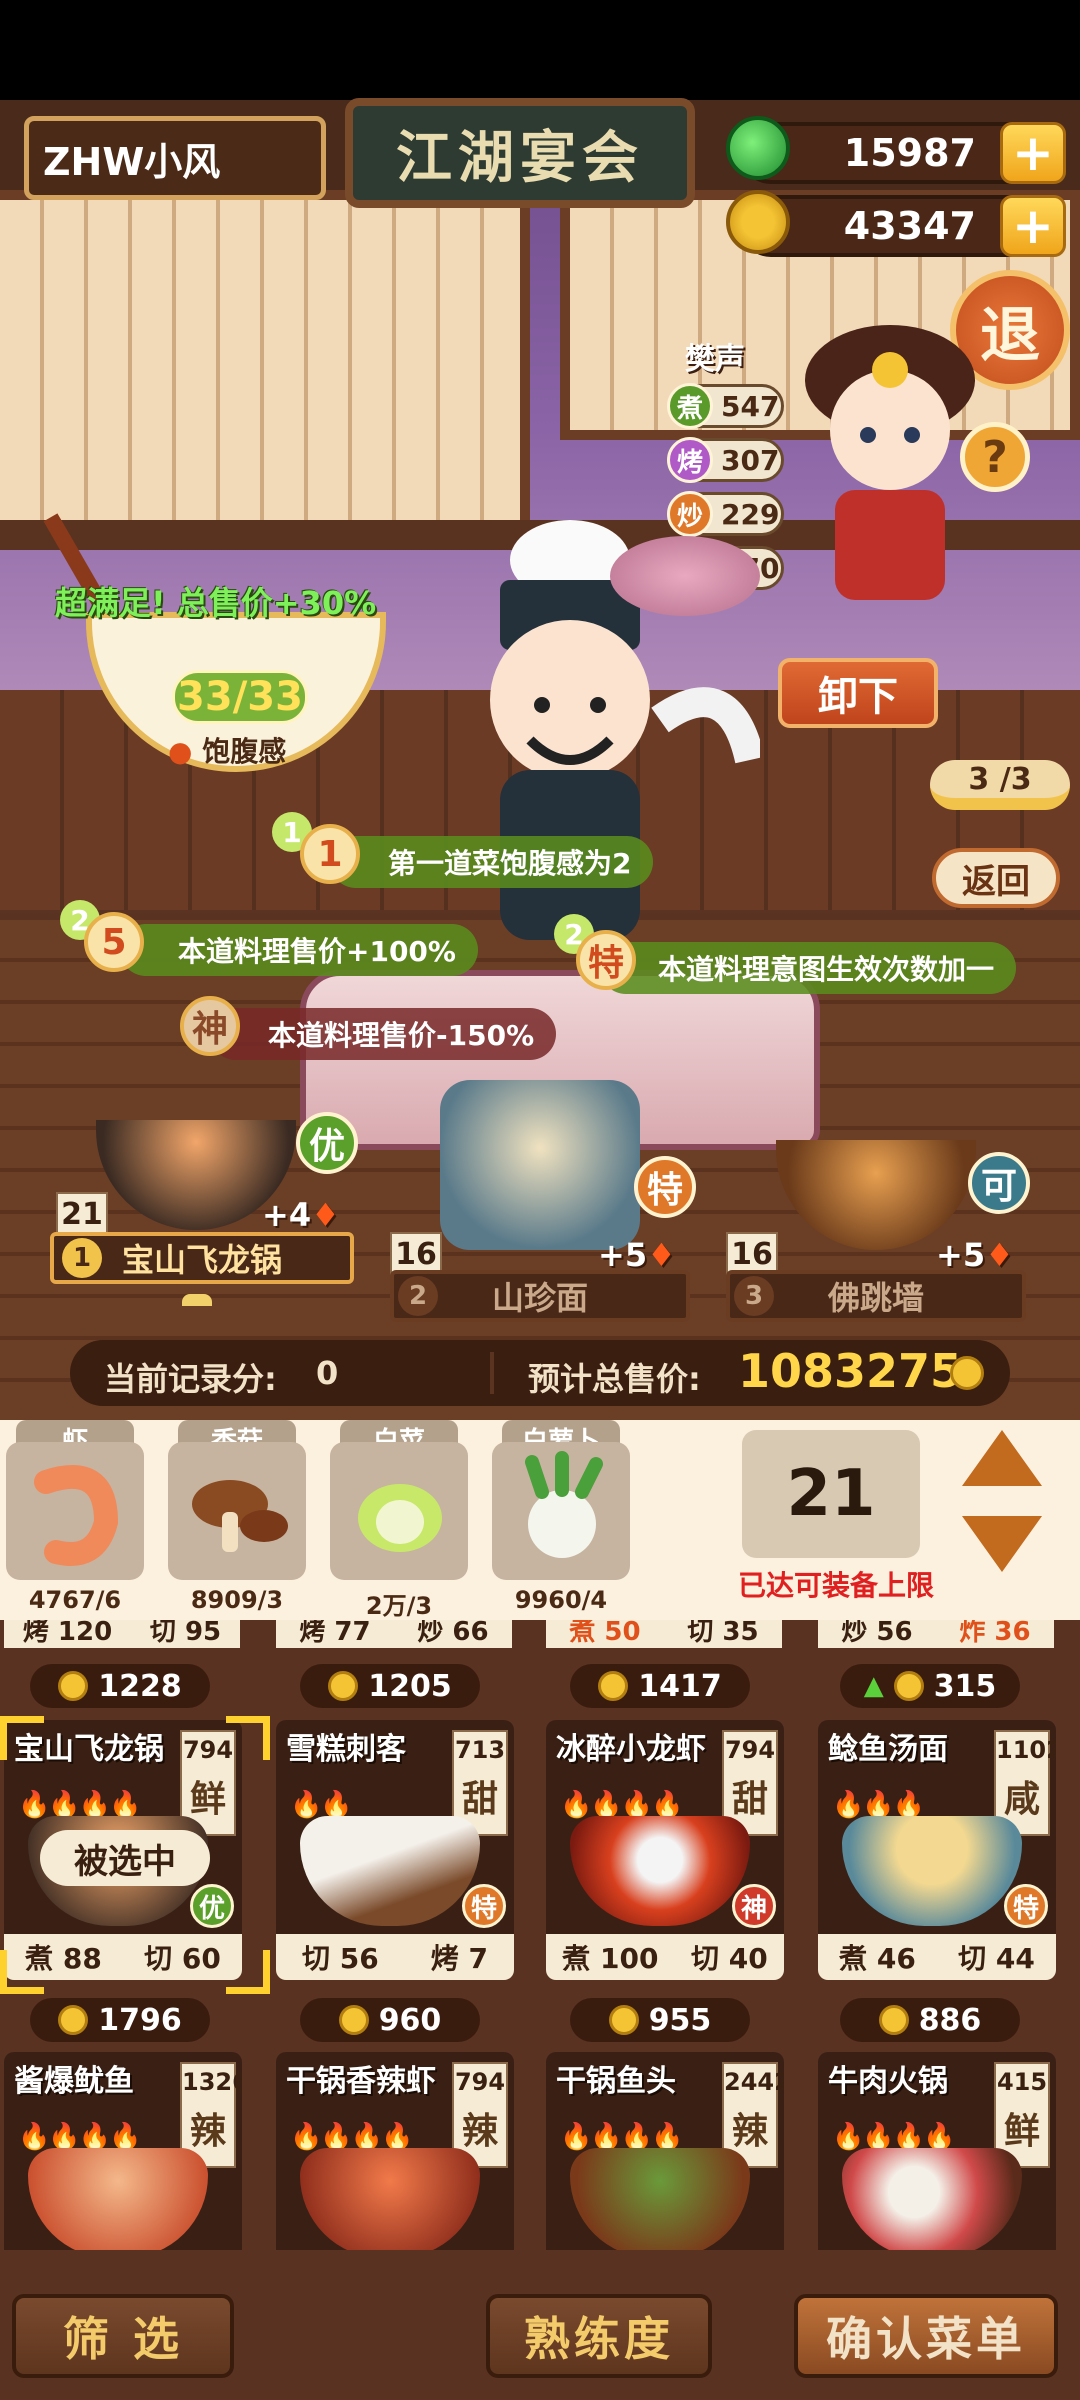  Describe the element at coordinates (937, 2156) in the screenshot. I see `recipe-card: 牛肉火锅 415 鲜 🔥🔥🔥🔥` at that location.